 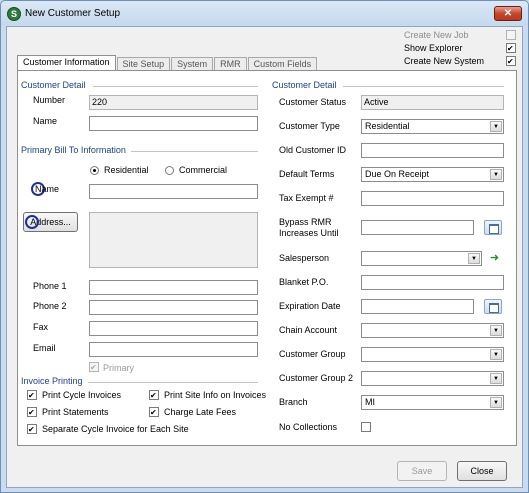 I want to click on bypass-rmr-date-field, so click(x=417, y=227).